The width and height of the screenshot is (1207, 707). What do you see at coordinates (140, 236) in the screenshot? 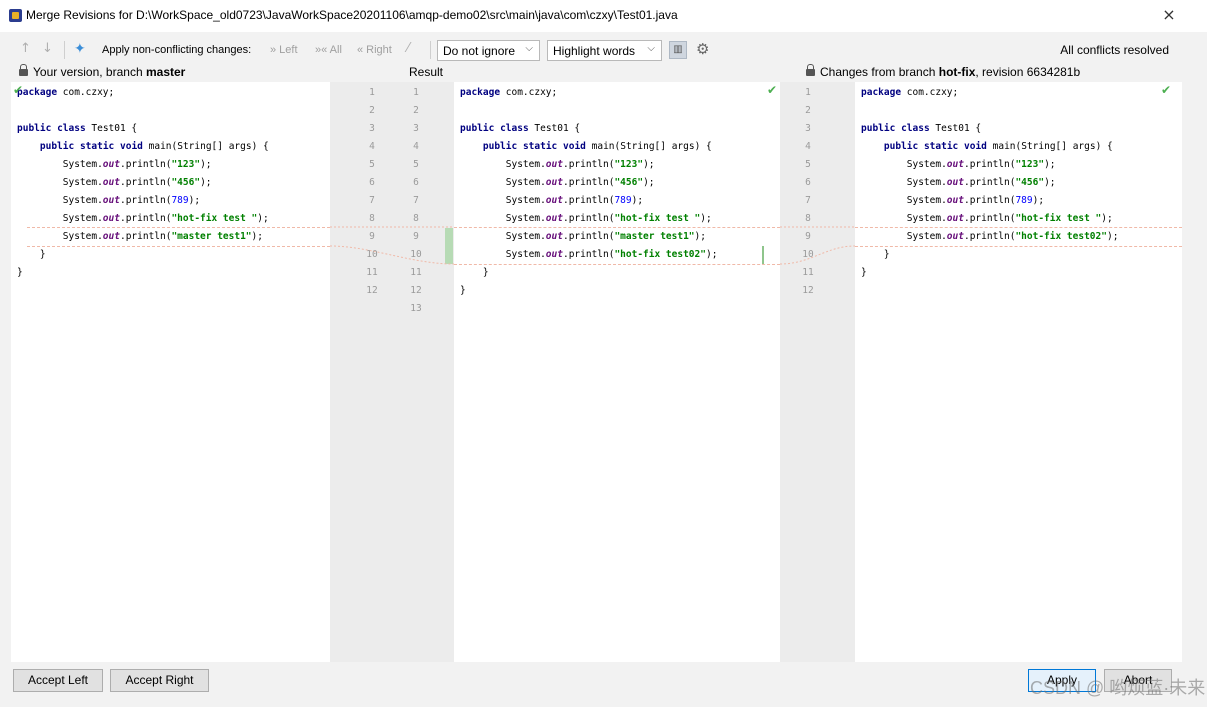
I see `left-code-line: System.out.println("master test1");` at bounding box center [140, 236].